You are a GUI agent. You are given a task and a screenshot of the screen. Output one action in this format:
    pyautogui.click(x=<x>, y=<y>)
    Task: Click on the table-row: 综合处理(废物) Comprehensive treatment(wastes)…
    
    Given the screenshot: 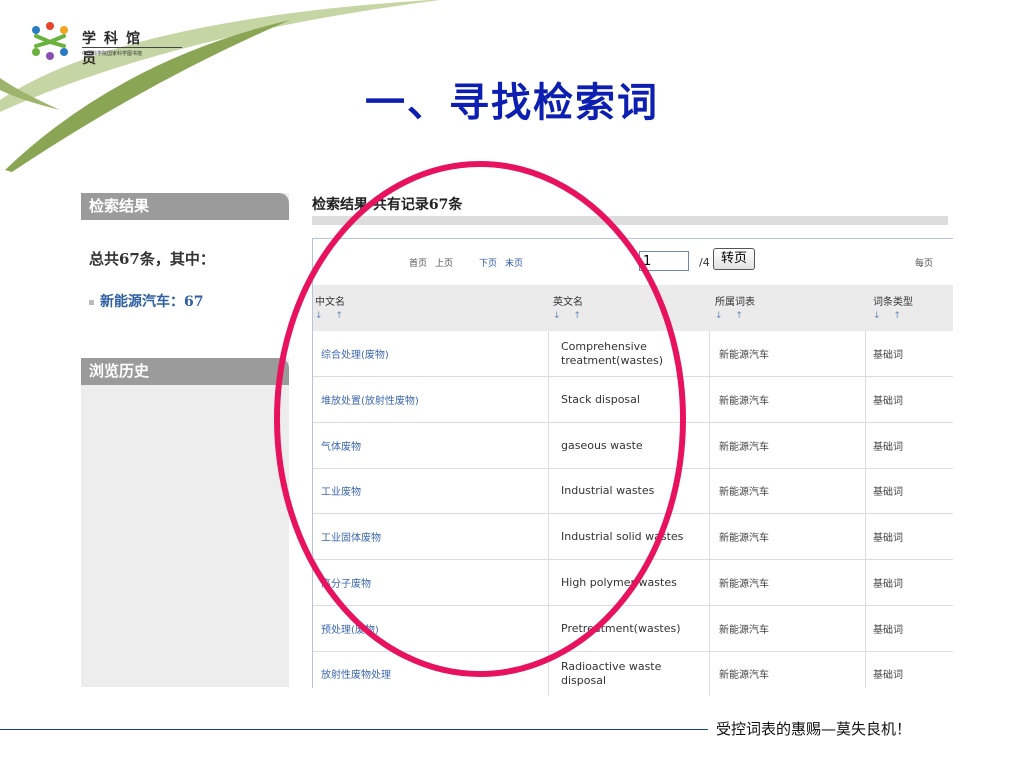 What is the action you would take?
    pyautogui.click(x=633, y=354)
    